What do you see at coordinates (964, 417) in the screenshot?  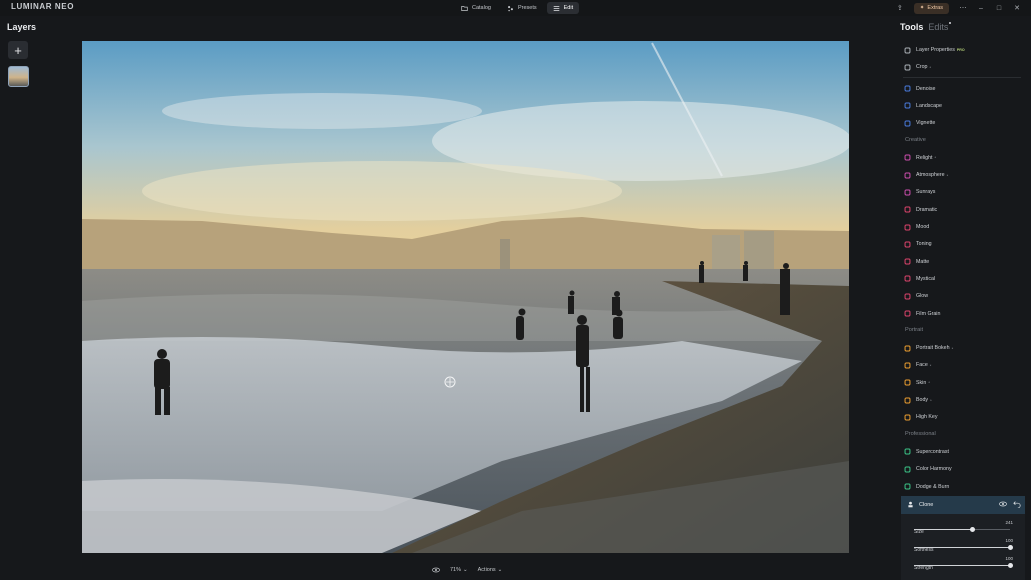 I see `tool-high-key: High Key` at bounding box center [964, 417].